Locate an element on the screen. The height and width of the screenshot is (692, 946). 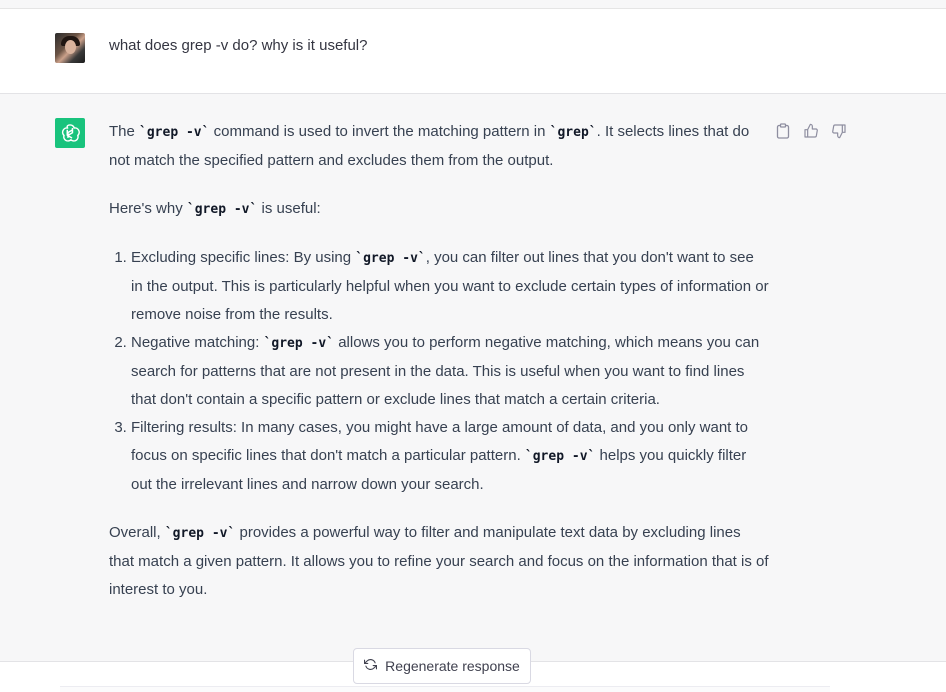
regenerate-response-button: Regenerate response is located at coordinates (442, 666).